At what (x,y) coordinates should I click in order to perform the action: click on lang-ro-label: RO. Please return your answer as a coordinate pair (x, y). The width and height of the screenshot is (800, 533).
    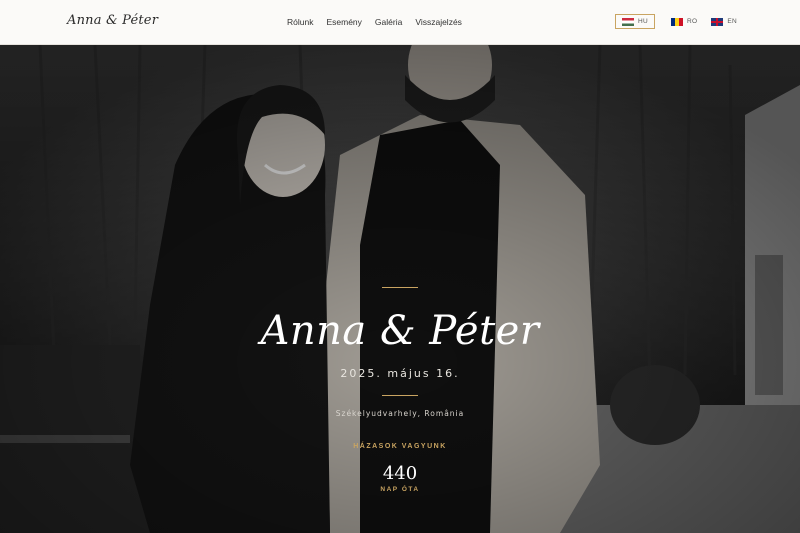
    Looking at the image, I should click on (692, 21).